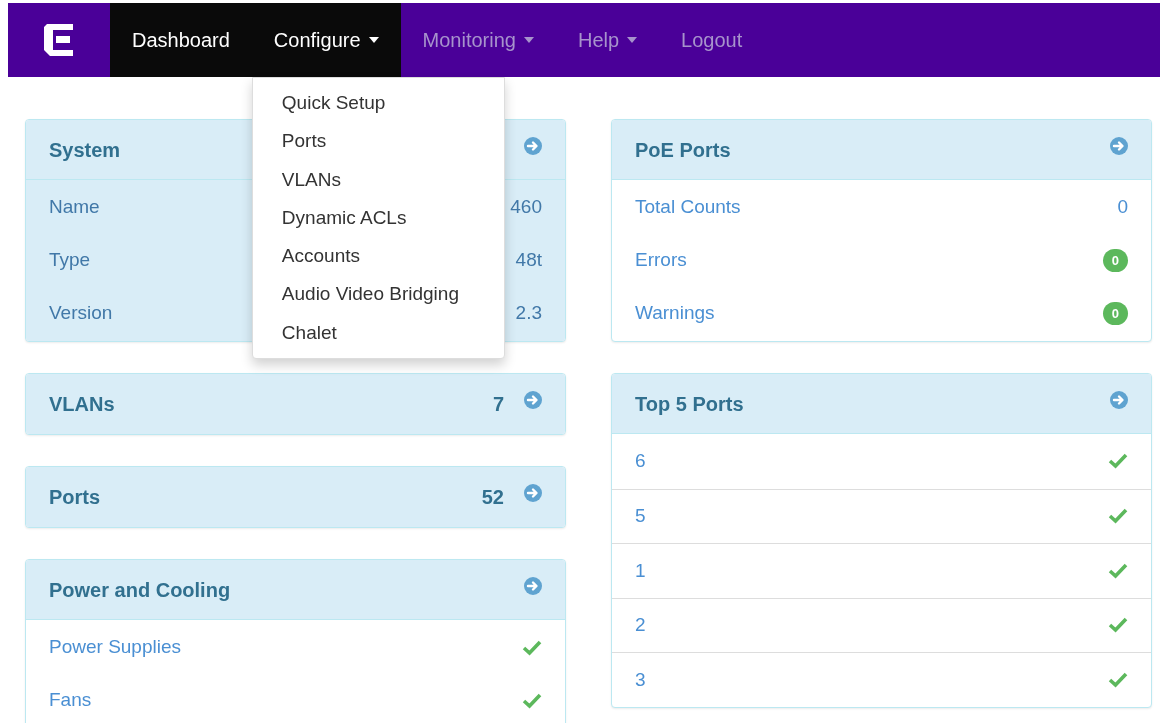  What do you see at coordinates (640, 570) in the screenshot?
I see `port-link: 1` at bounding box center [640, 570].